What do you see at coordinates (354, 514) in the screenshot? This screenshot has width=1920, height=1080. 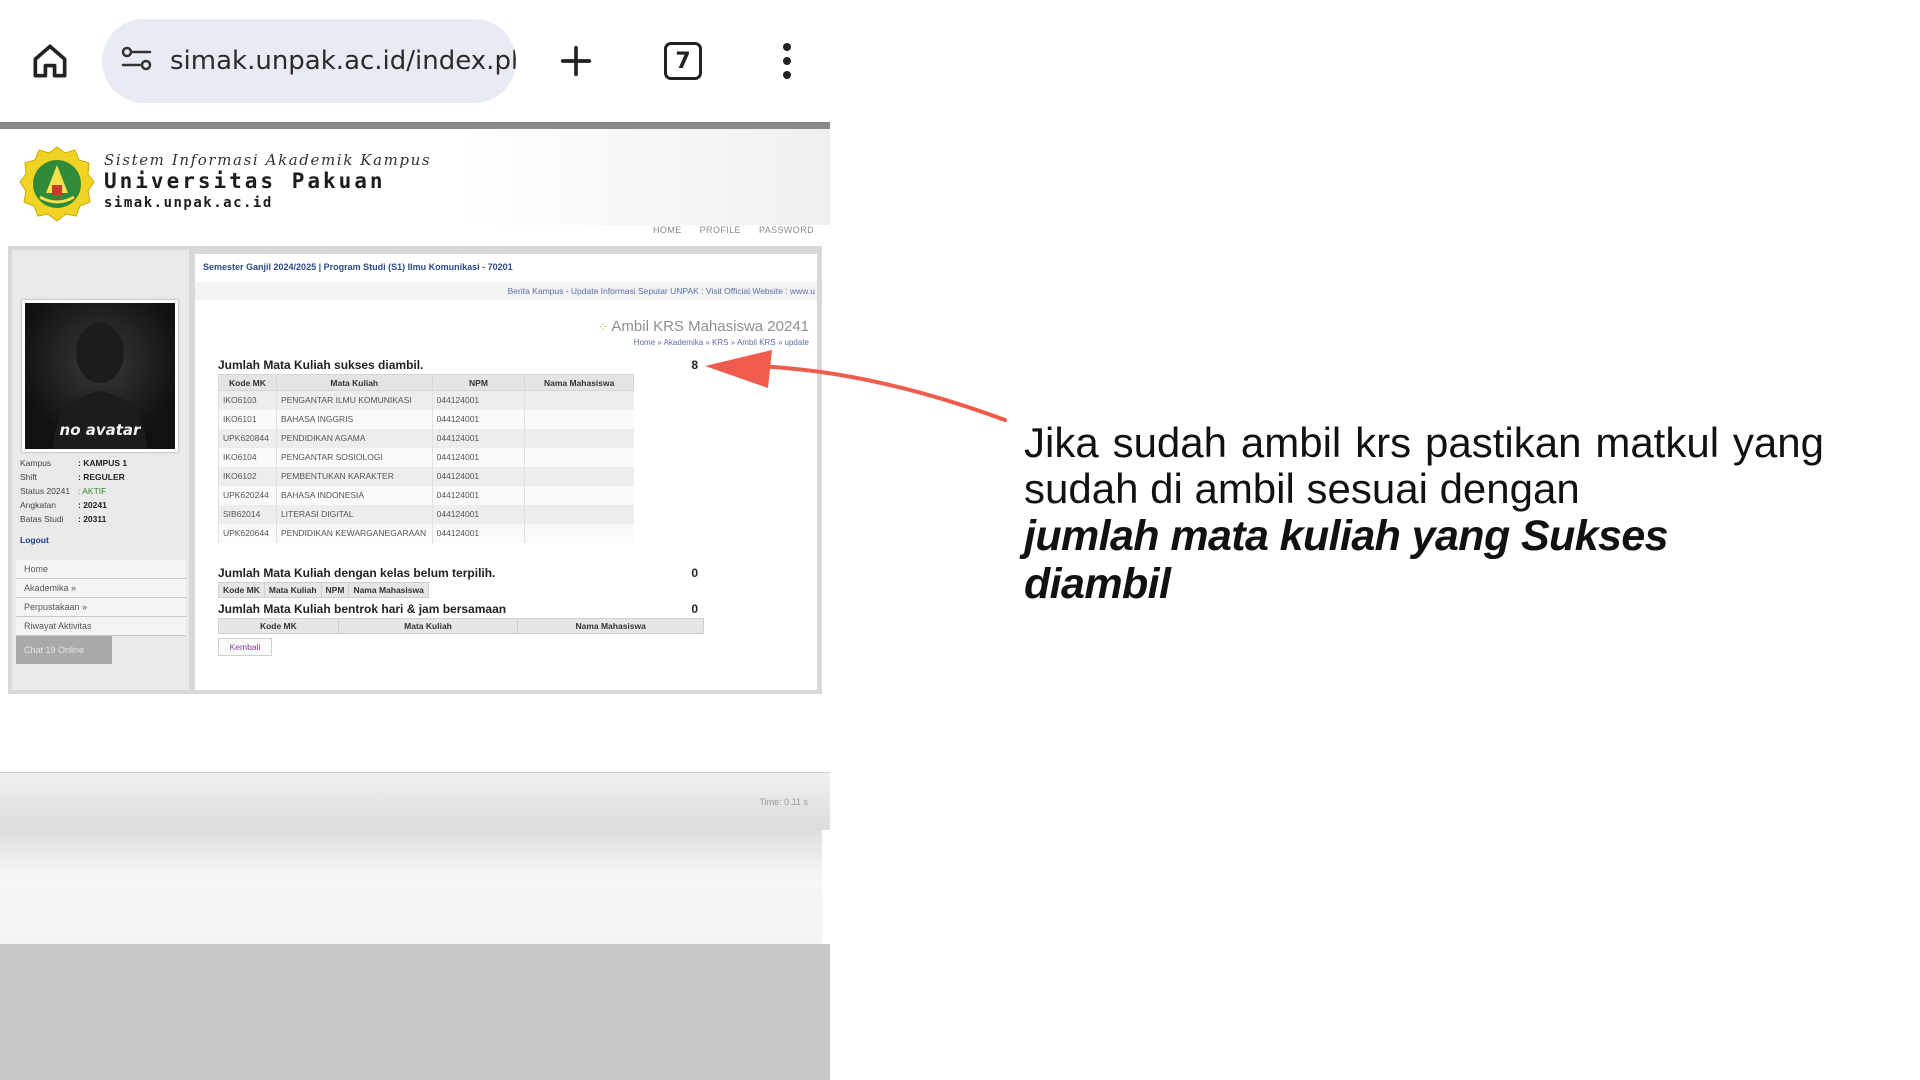 I see `table-cell: LITERASI DIGITAL` at bounding box center [354, 514].